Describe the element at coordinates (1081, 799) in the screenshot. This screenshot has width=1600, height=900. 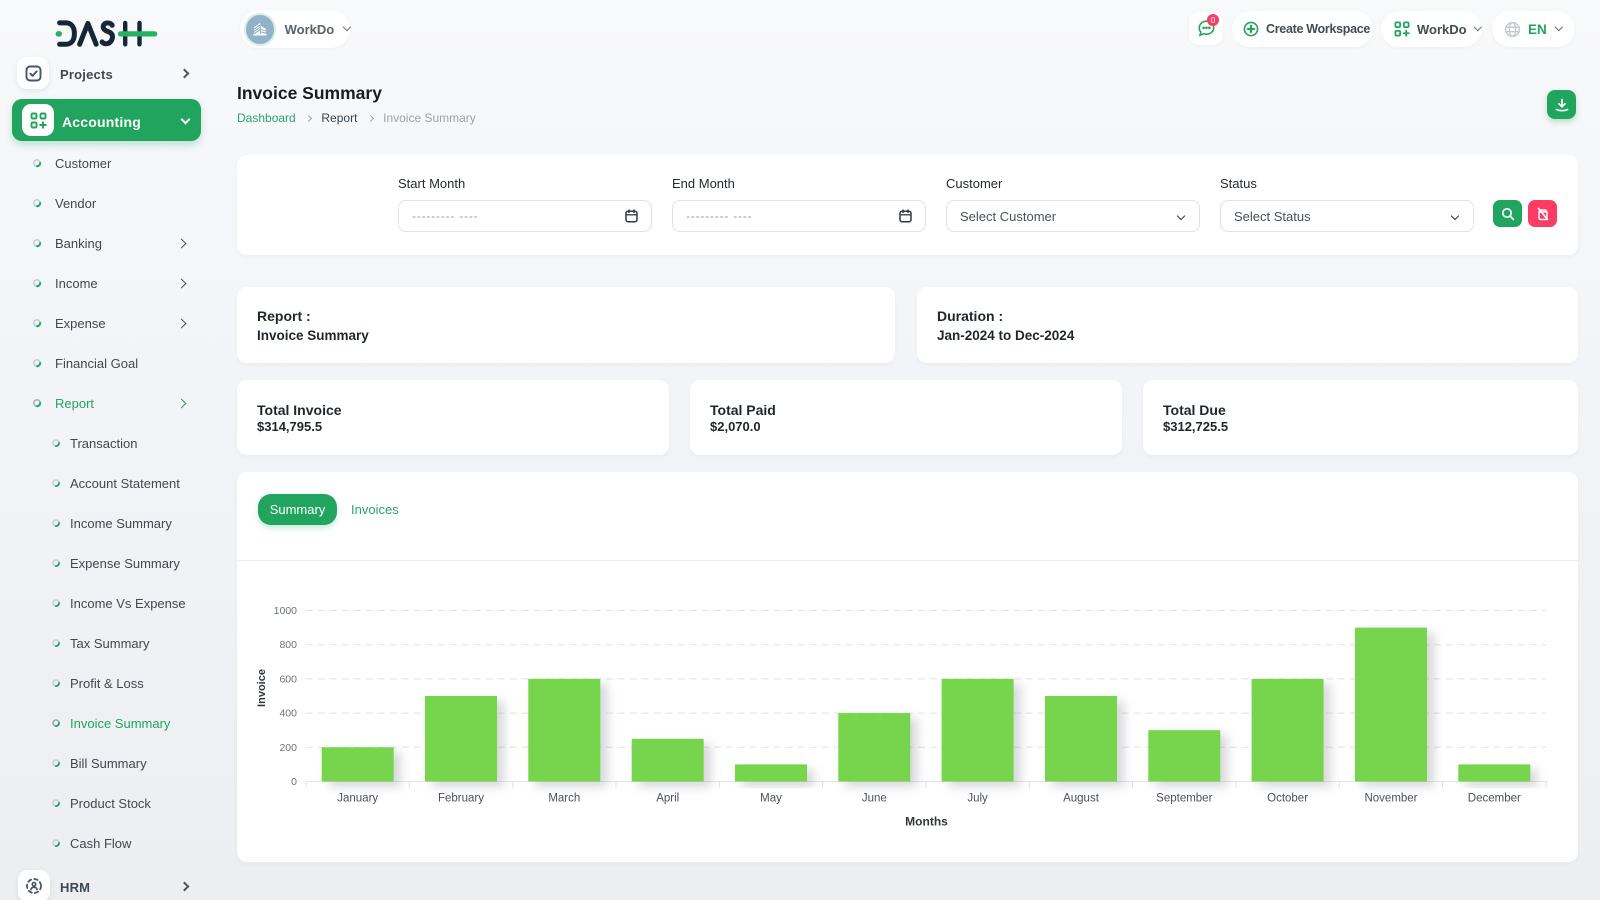
I see `svg-text: August` at that location.